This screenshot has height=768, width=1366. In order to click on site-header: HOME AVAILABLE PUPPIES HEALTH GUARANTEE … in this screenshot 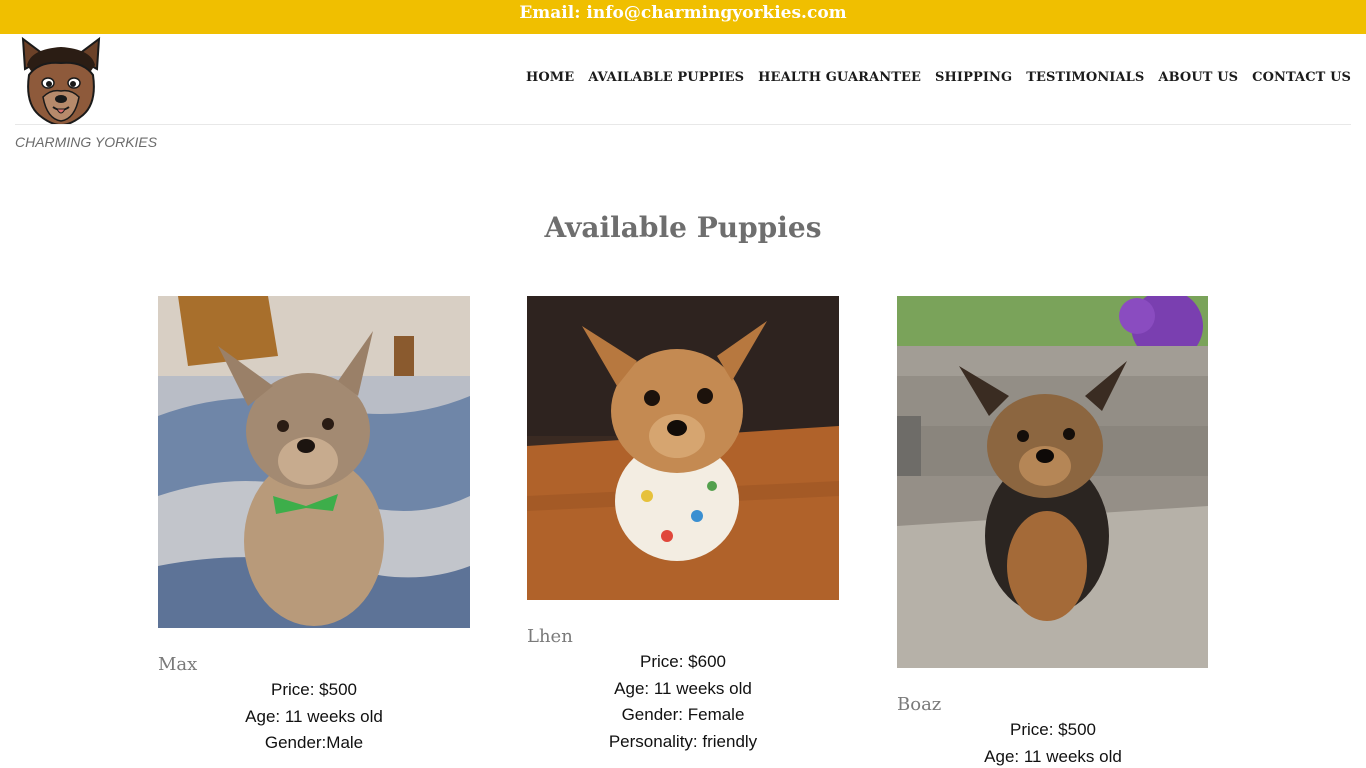, I will do `click(683, 79)`.